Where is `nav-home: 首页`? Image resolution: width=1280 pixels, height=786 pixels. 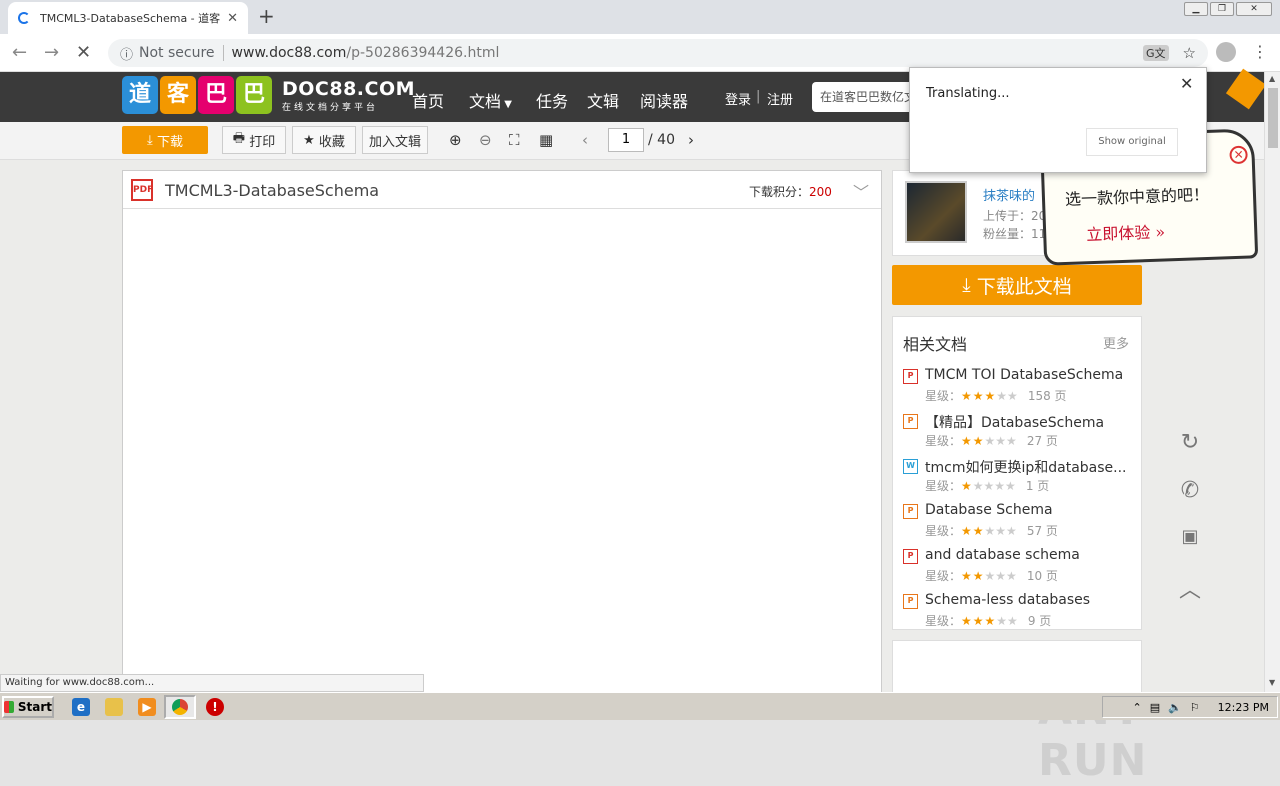
nav-home: 首页 is located at coordinates (428, 100).